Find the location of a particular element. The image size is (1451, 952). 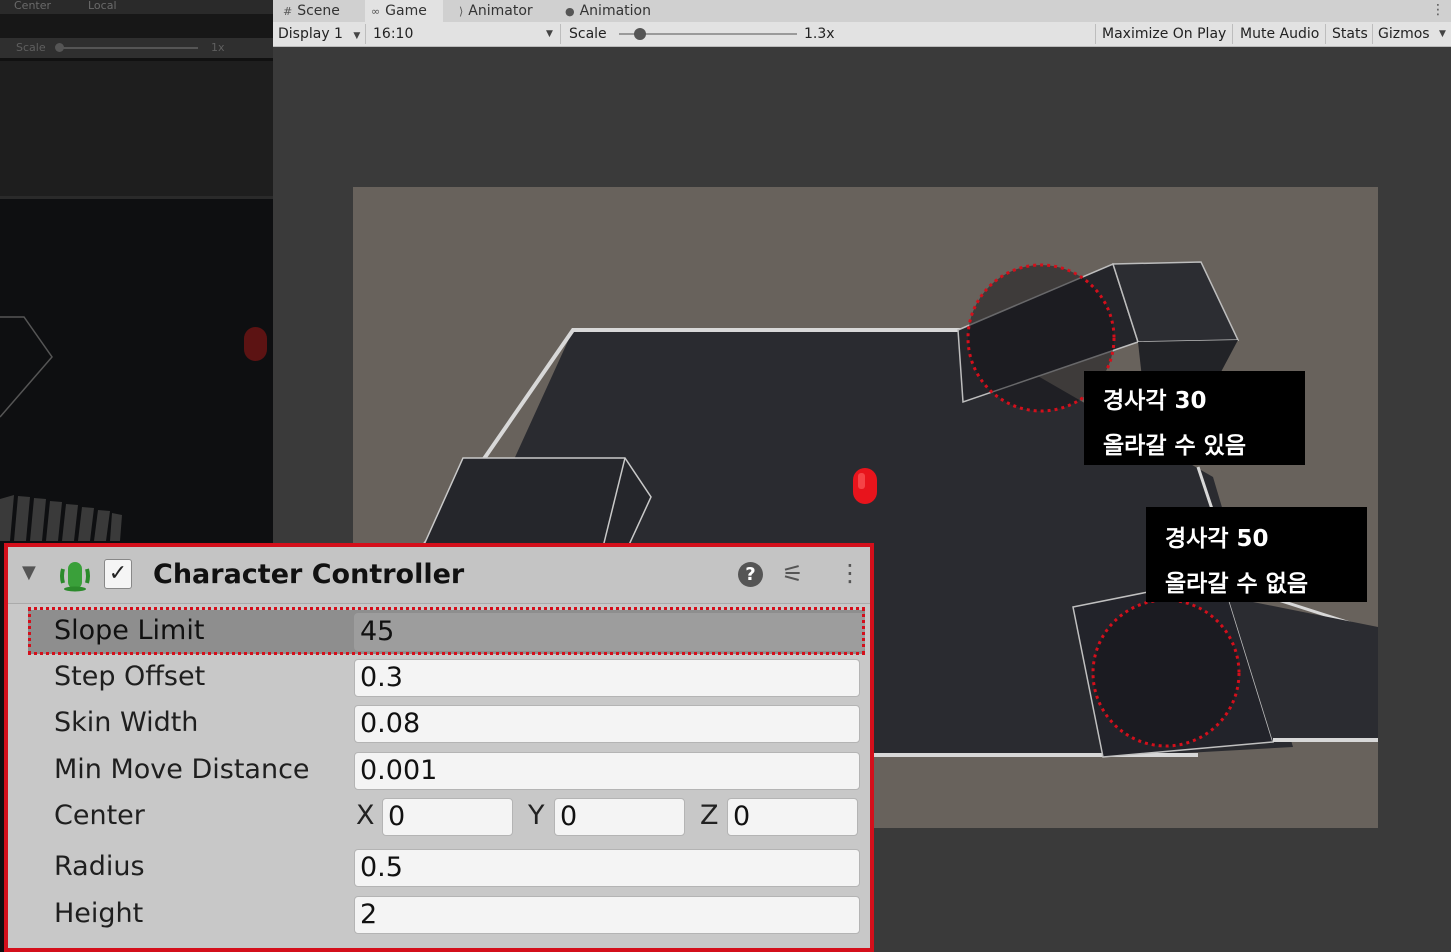

center-x-label: X is located at coordinates (365, 815).